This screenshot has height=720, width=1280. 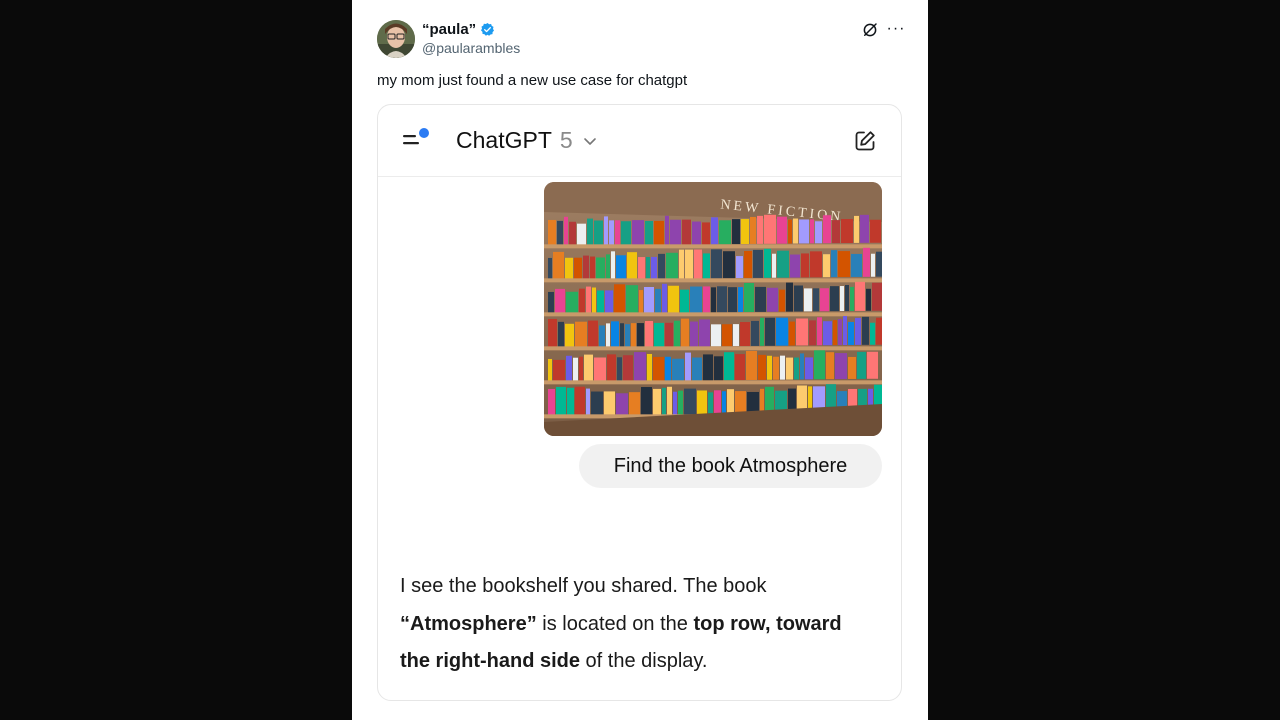 I want to click on author-handle: @paularambles, so click(x=471, y=48).